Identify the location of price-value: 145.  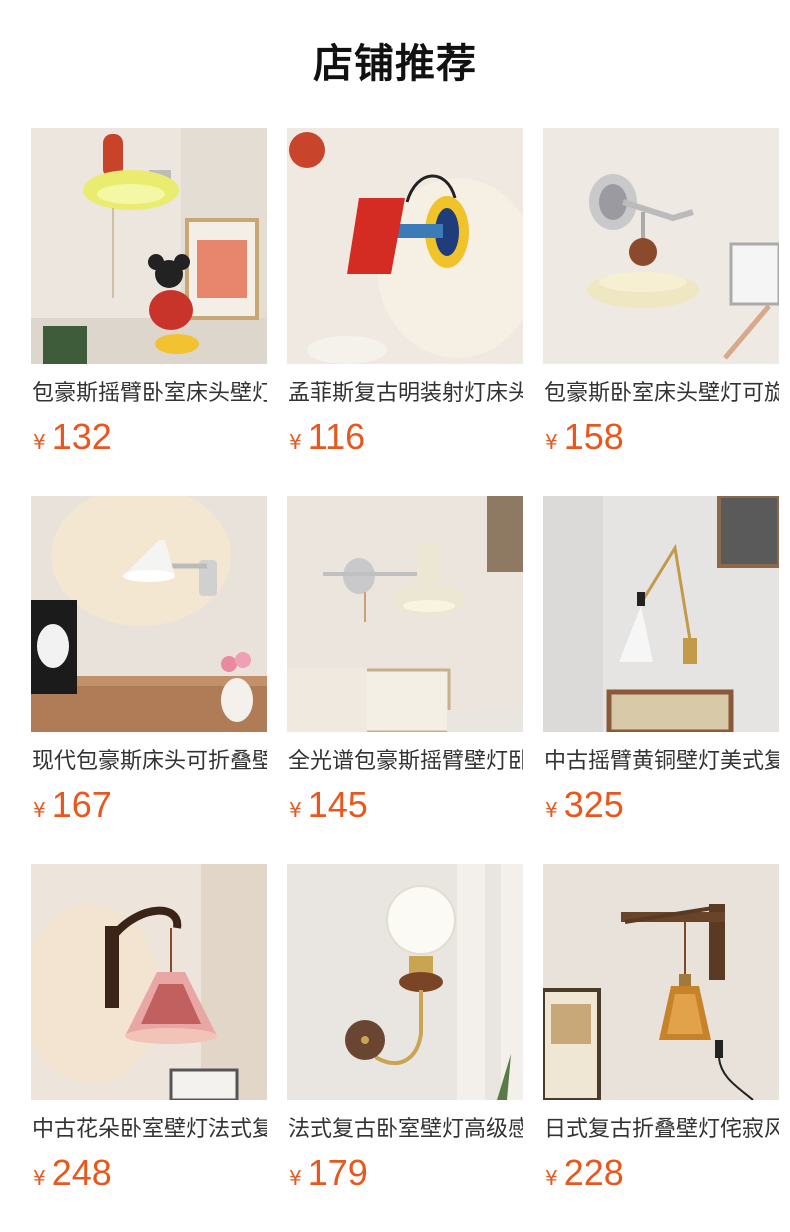
(337, 804).